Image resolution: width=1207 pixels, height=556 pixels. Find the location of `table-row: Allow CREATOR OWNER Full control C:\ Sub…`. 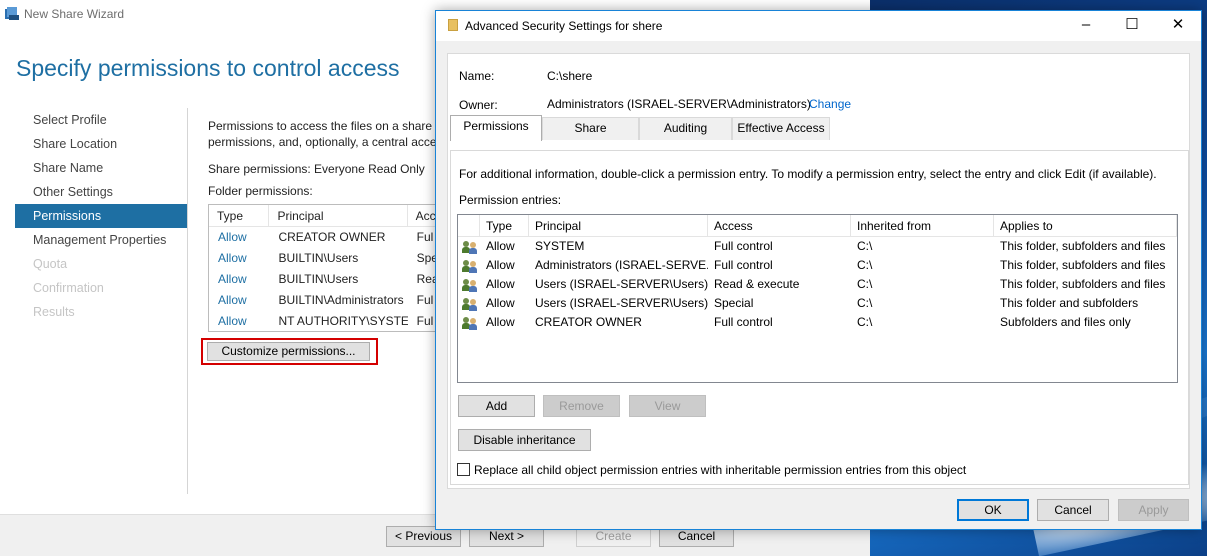

table-row: Allow CREATOR OWNER Full control C:\ Sub… is located at coordinates (817, 322).